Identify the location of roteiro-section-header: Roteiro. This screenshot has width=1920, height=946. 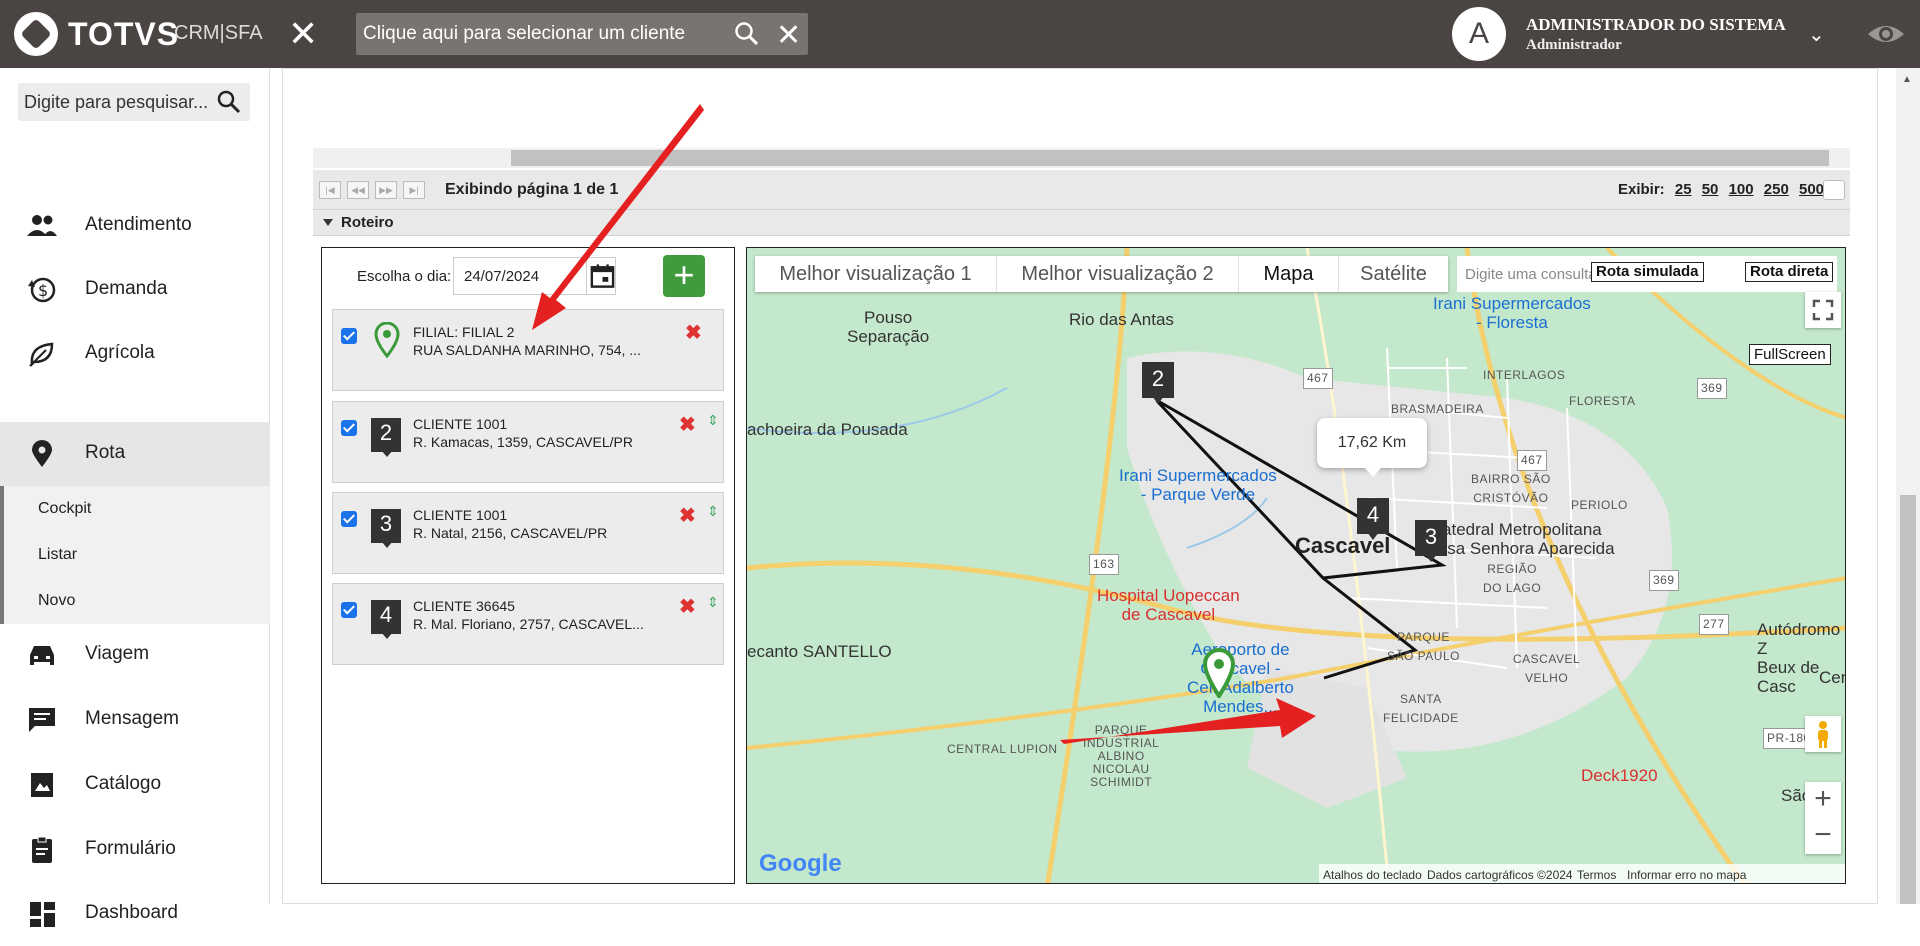
(1081, 223).